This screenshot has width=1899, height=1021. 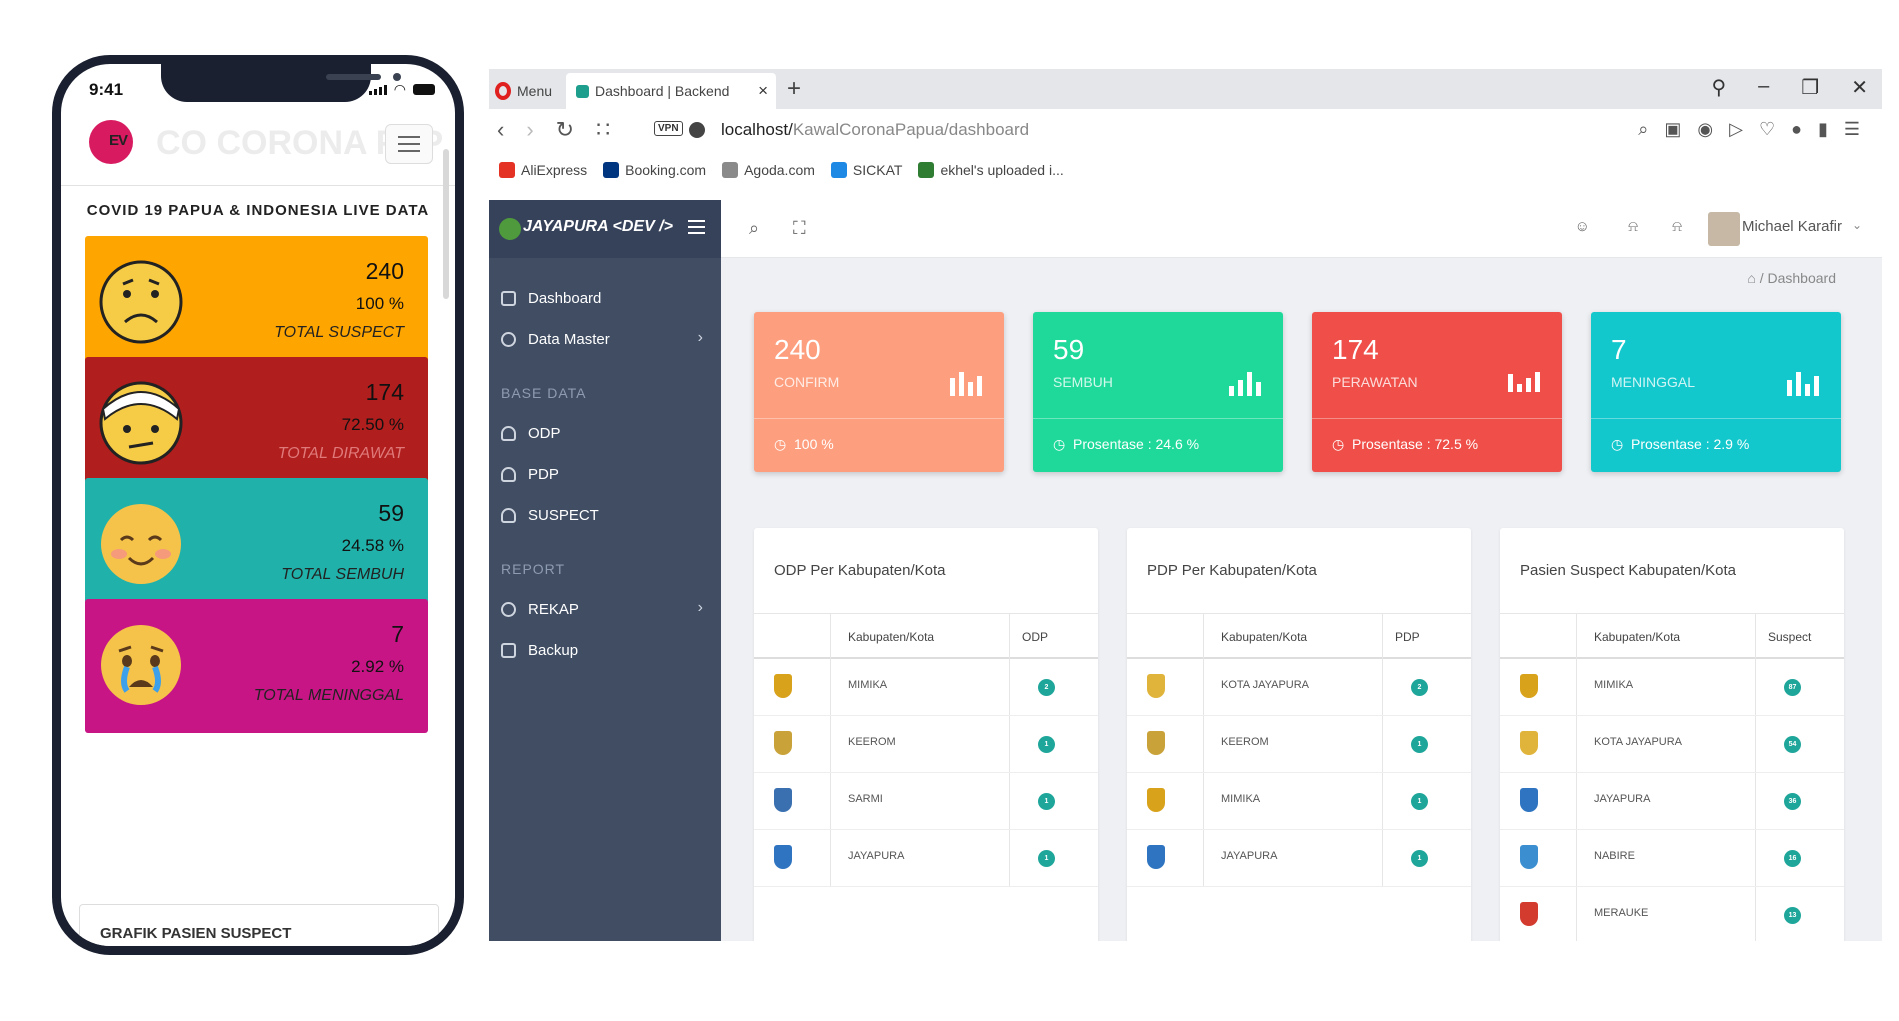 I want to click on sidebar-item-suspect: SUSPECT, so click(x=605, y=515).